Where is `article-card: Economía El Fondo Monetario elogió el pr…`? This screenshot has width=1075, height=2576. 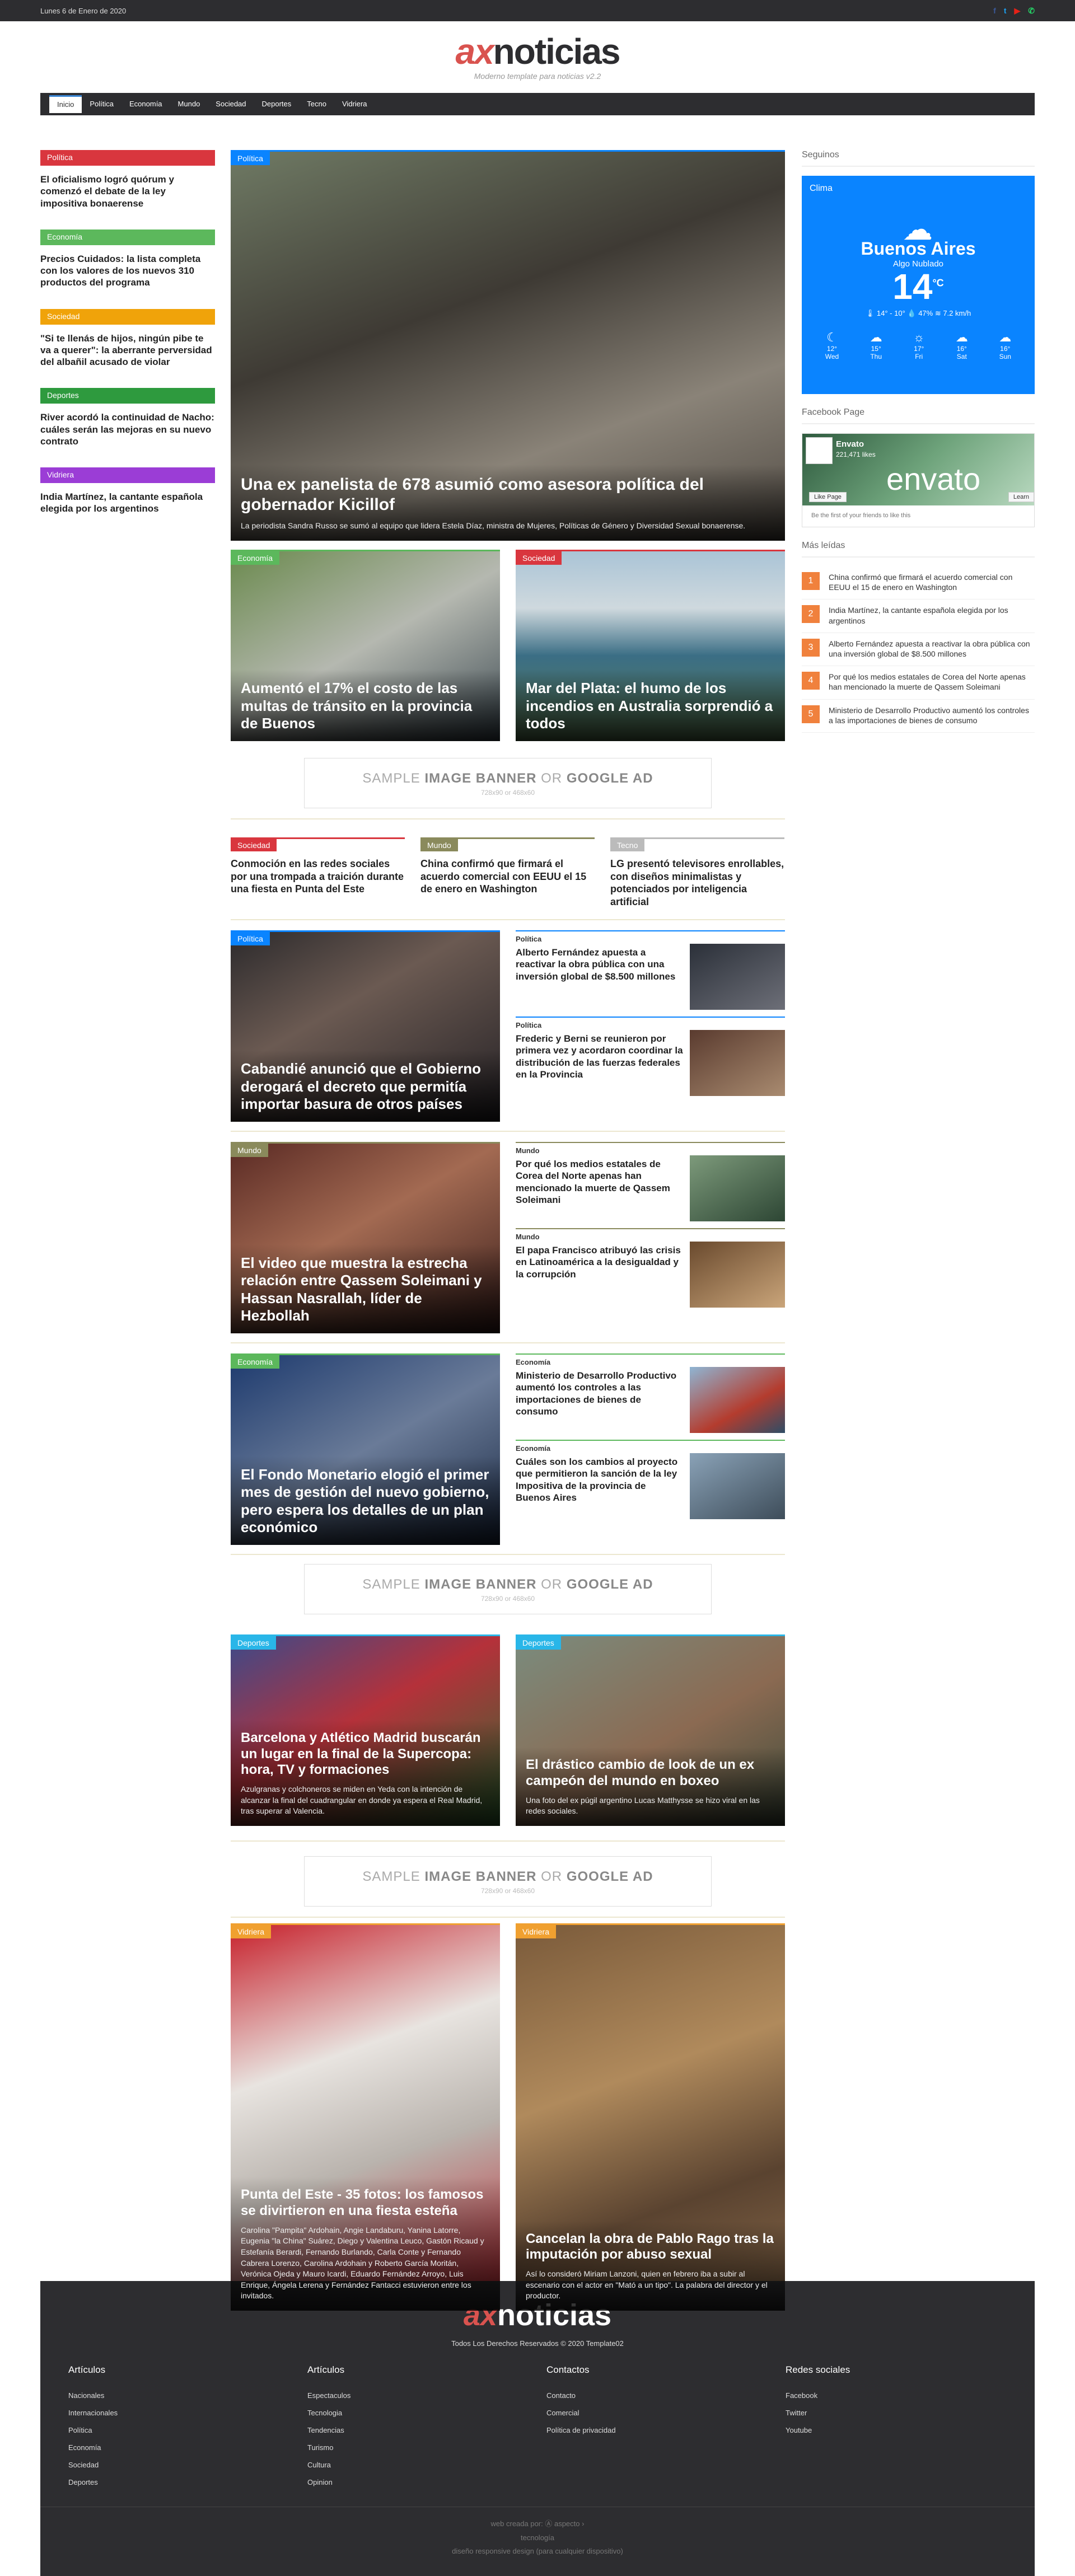
article-card: Economía El Fondo Monetario elogió el pr… is located at coordinates (365, 1449).